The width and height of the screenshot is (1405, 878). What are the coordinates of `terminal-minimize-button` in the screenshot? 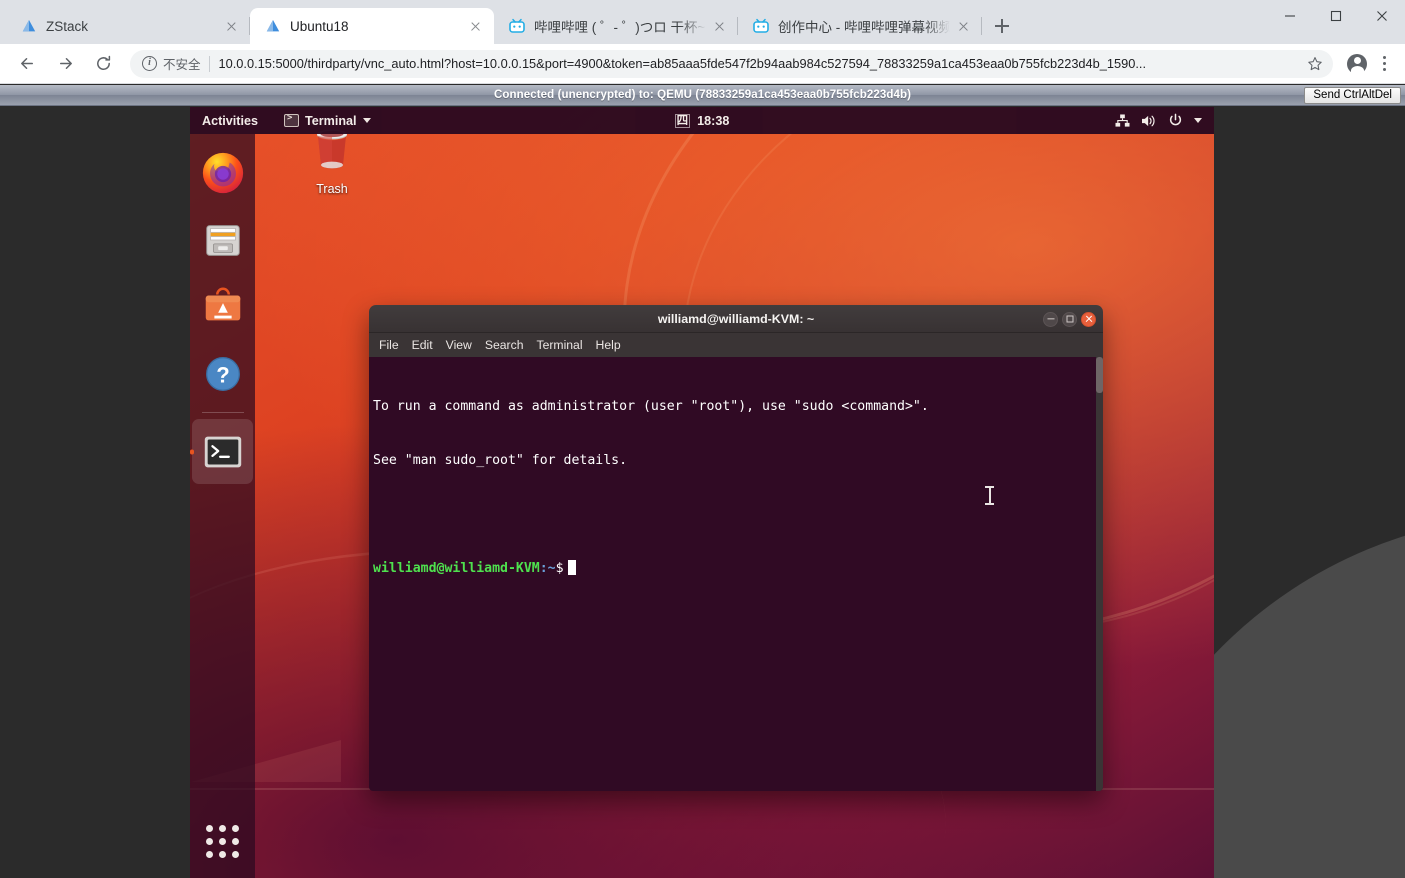 It's located at (1050, 319).